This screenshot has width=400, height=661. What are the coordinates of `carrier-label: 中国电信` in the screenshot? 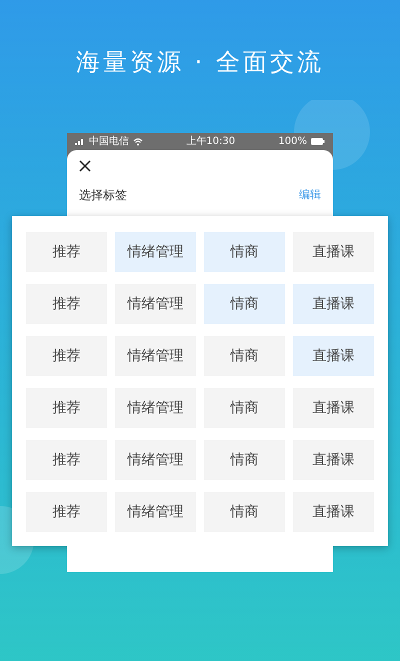 It's located at (109, 141).